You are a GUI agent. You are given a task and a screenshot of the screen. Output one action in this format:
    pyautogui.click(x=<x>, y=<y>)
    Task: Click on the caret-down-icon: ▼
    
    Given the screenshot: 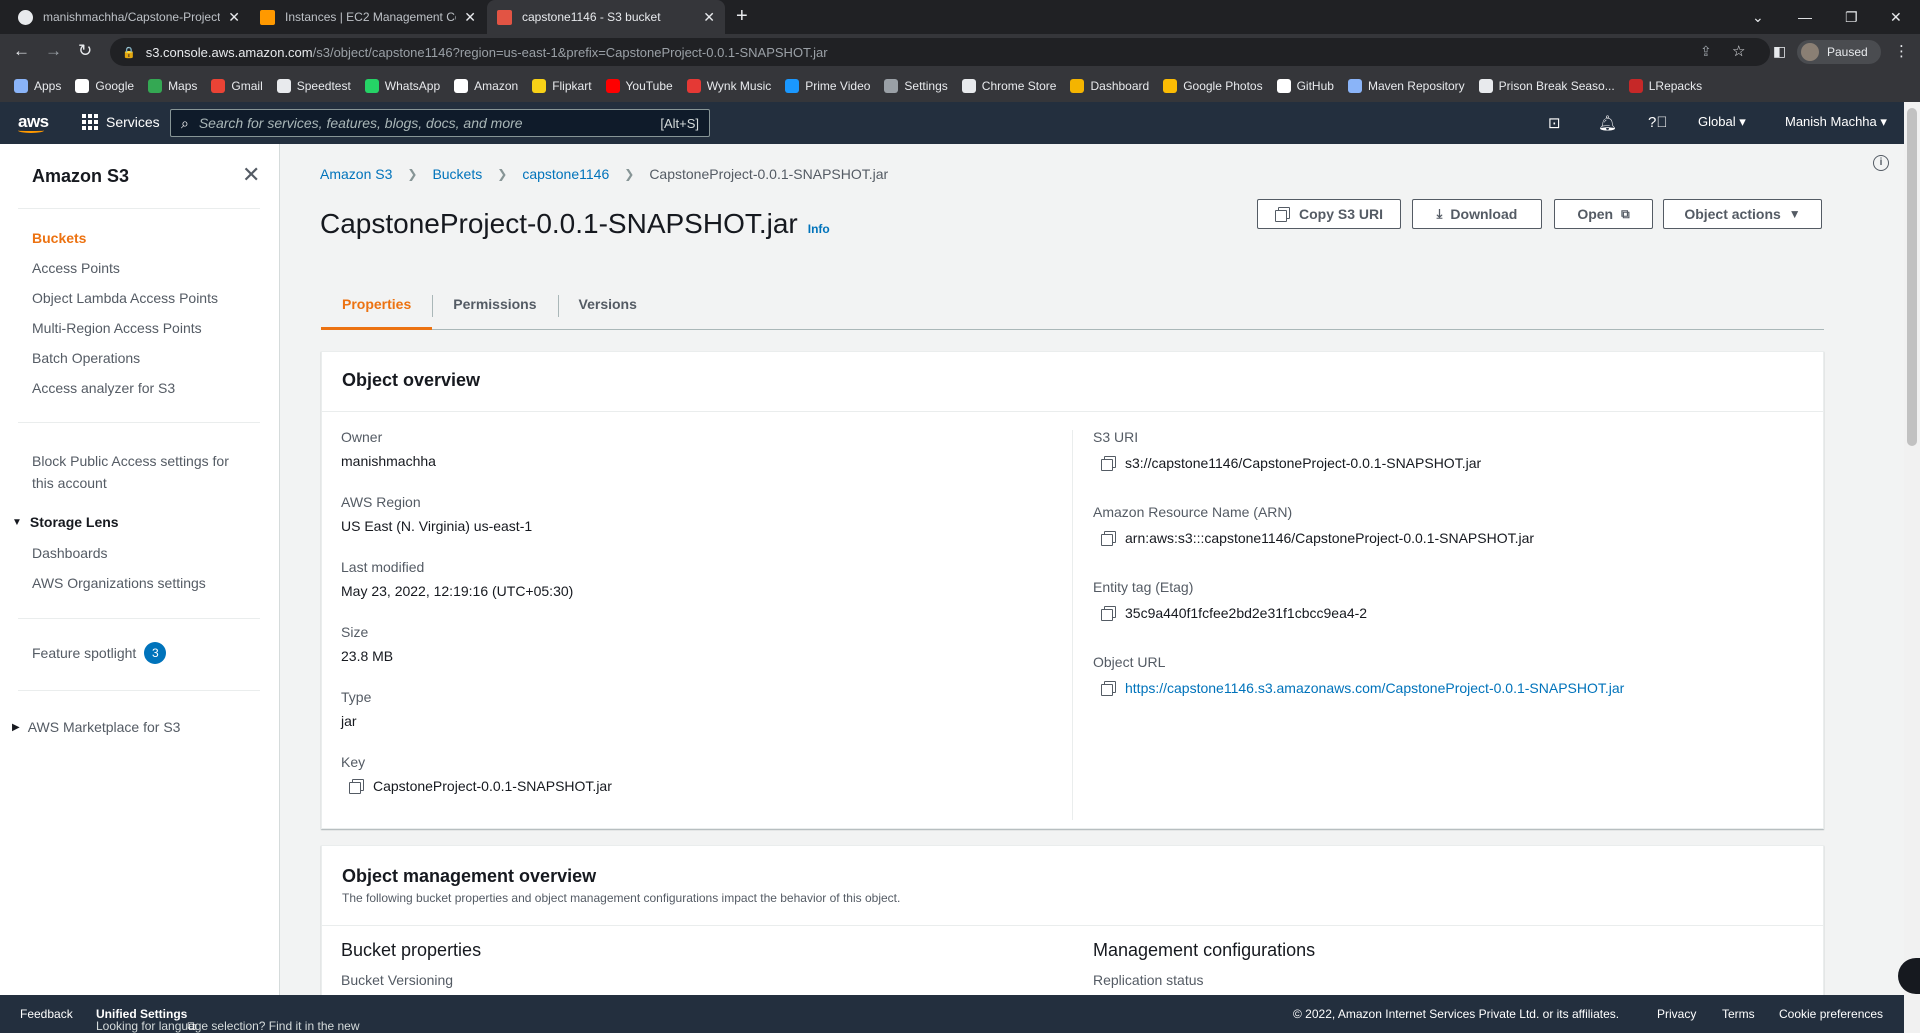 What is the action you would take?
    pyautogui.click(x=1794, y=214)
    